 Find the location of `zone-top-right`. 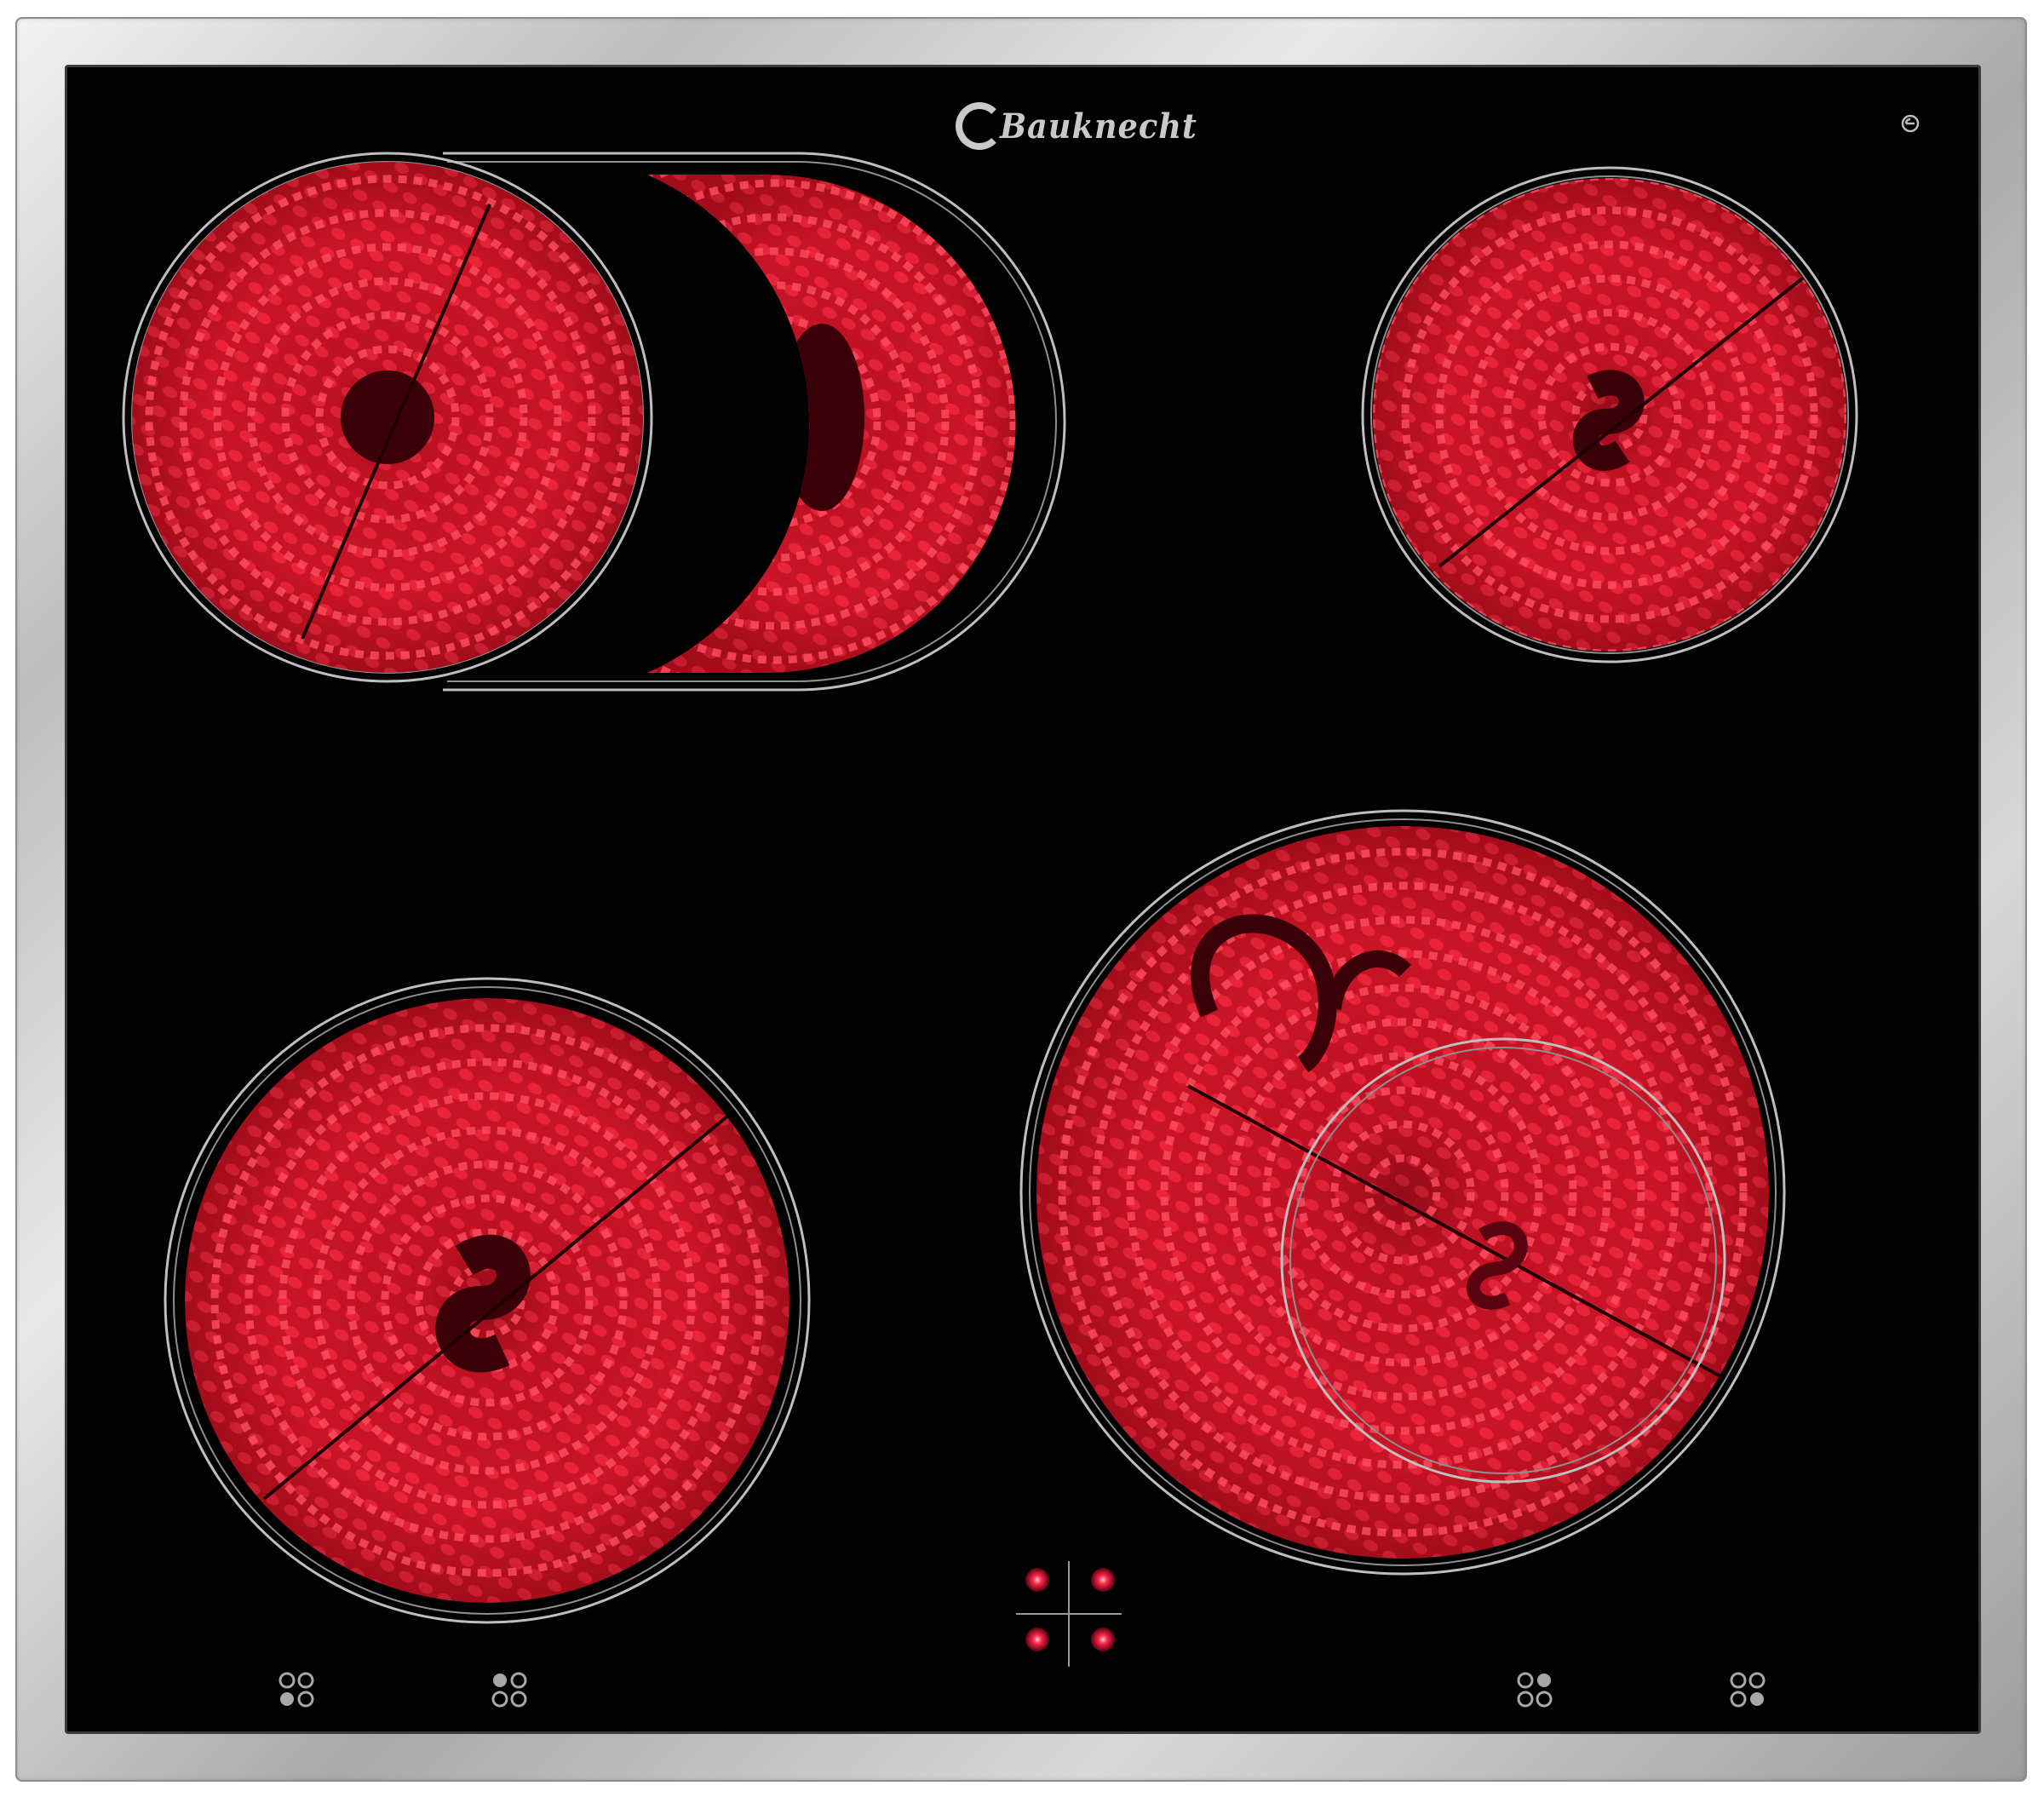

zone-top-right is located at coordinates (1609, 414).